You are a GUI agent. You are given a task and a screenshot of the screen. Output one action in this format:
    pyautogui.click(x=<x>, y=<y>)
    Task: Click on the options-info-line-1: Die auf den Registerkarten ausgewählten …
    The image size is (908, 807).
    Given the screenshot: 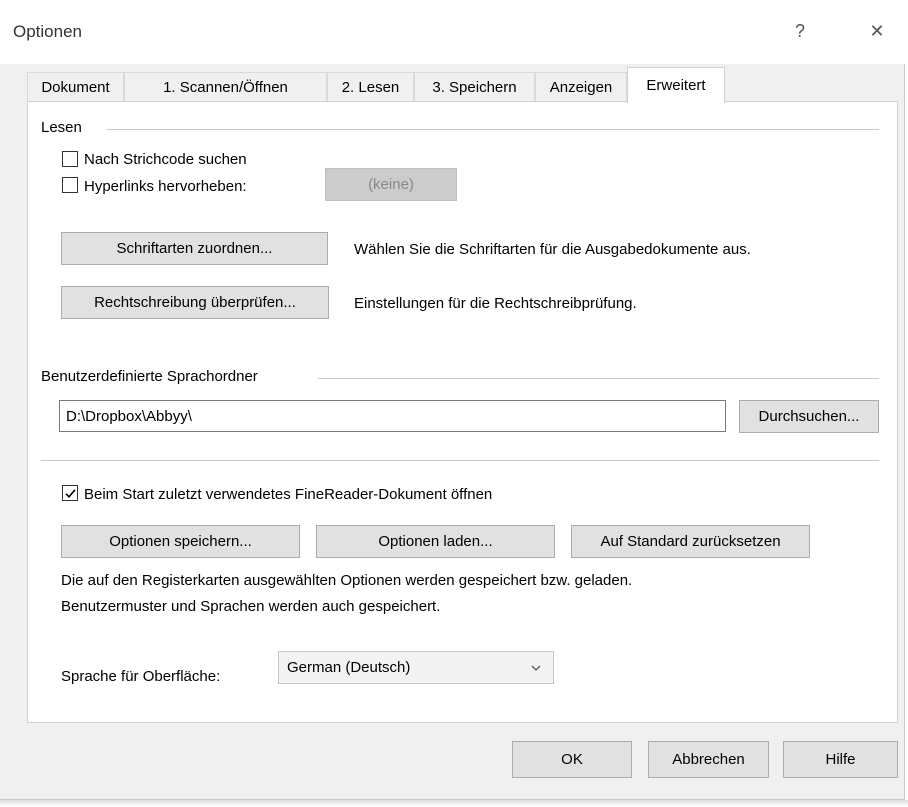 What is the action you would take?
    pyautogui.click(x=347, y=580)
    